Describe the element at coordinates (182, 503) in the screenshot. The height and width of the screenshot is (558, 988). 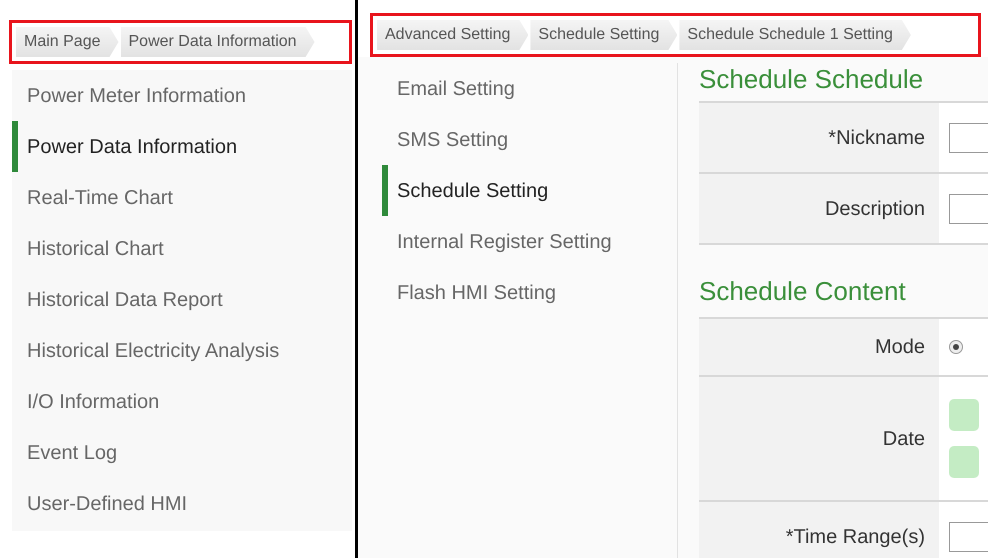
I see `menu-item: User-Defined HMI` at that location.